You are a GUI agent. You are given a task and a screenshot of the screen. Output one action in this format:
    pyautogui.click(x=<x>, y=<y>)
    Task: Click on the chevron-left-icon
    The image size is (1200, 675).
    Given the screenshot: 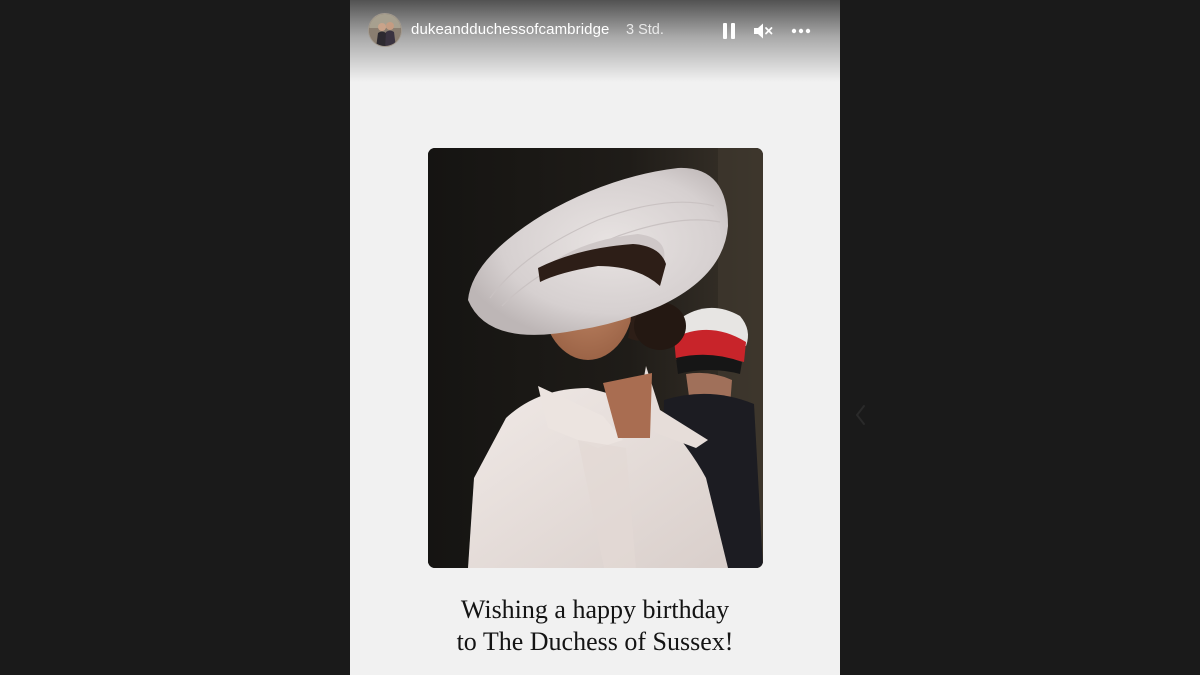 What is the action you would take?
    pyautogui.click(x=860, y=415)
    